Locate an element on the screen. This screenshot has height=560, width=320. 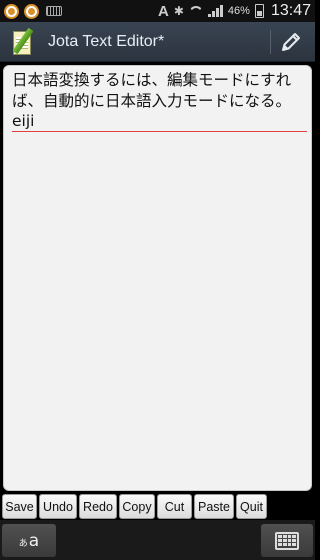
keyboard-icon is located at coordinates (54, 11).